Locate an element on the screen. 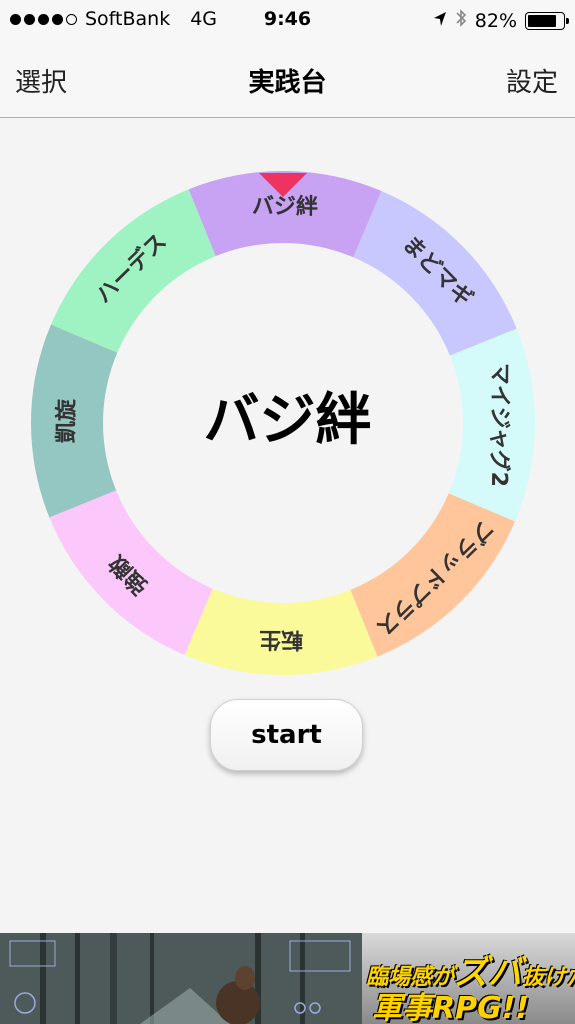 The height and width of the screenshot is (1024, 575). status-right: 82% is located at coordinates (501, 20).